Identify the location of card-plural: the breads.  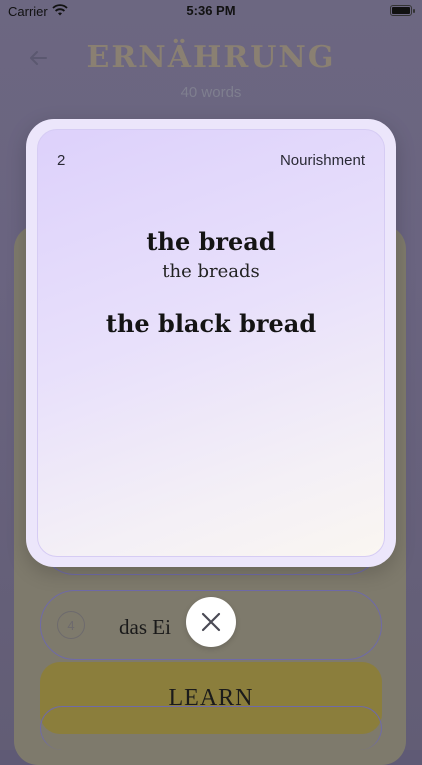
(211, 271).